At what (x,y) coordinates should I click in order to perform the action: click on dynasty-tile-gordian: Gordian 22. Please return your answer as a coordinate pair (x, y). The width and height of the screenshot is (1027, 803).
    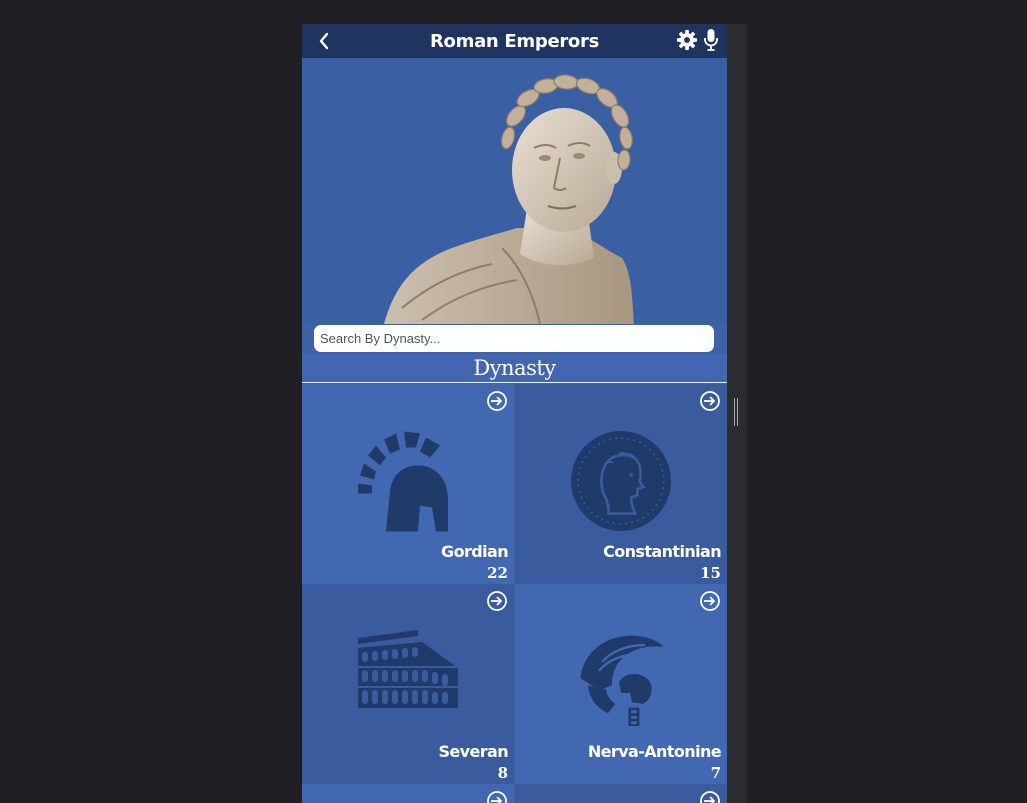
    Looking at the image, I should click on (408, 484).